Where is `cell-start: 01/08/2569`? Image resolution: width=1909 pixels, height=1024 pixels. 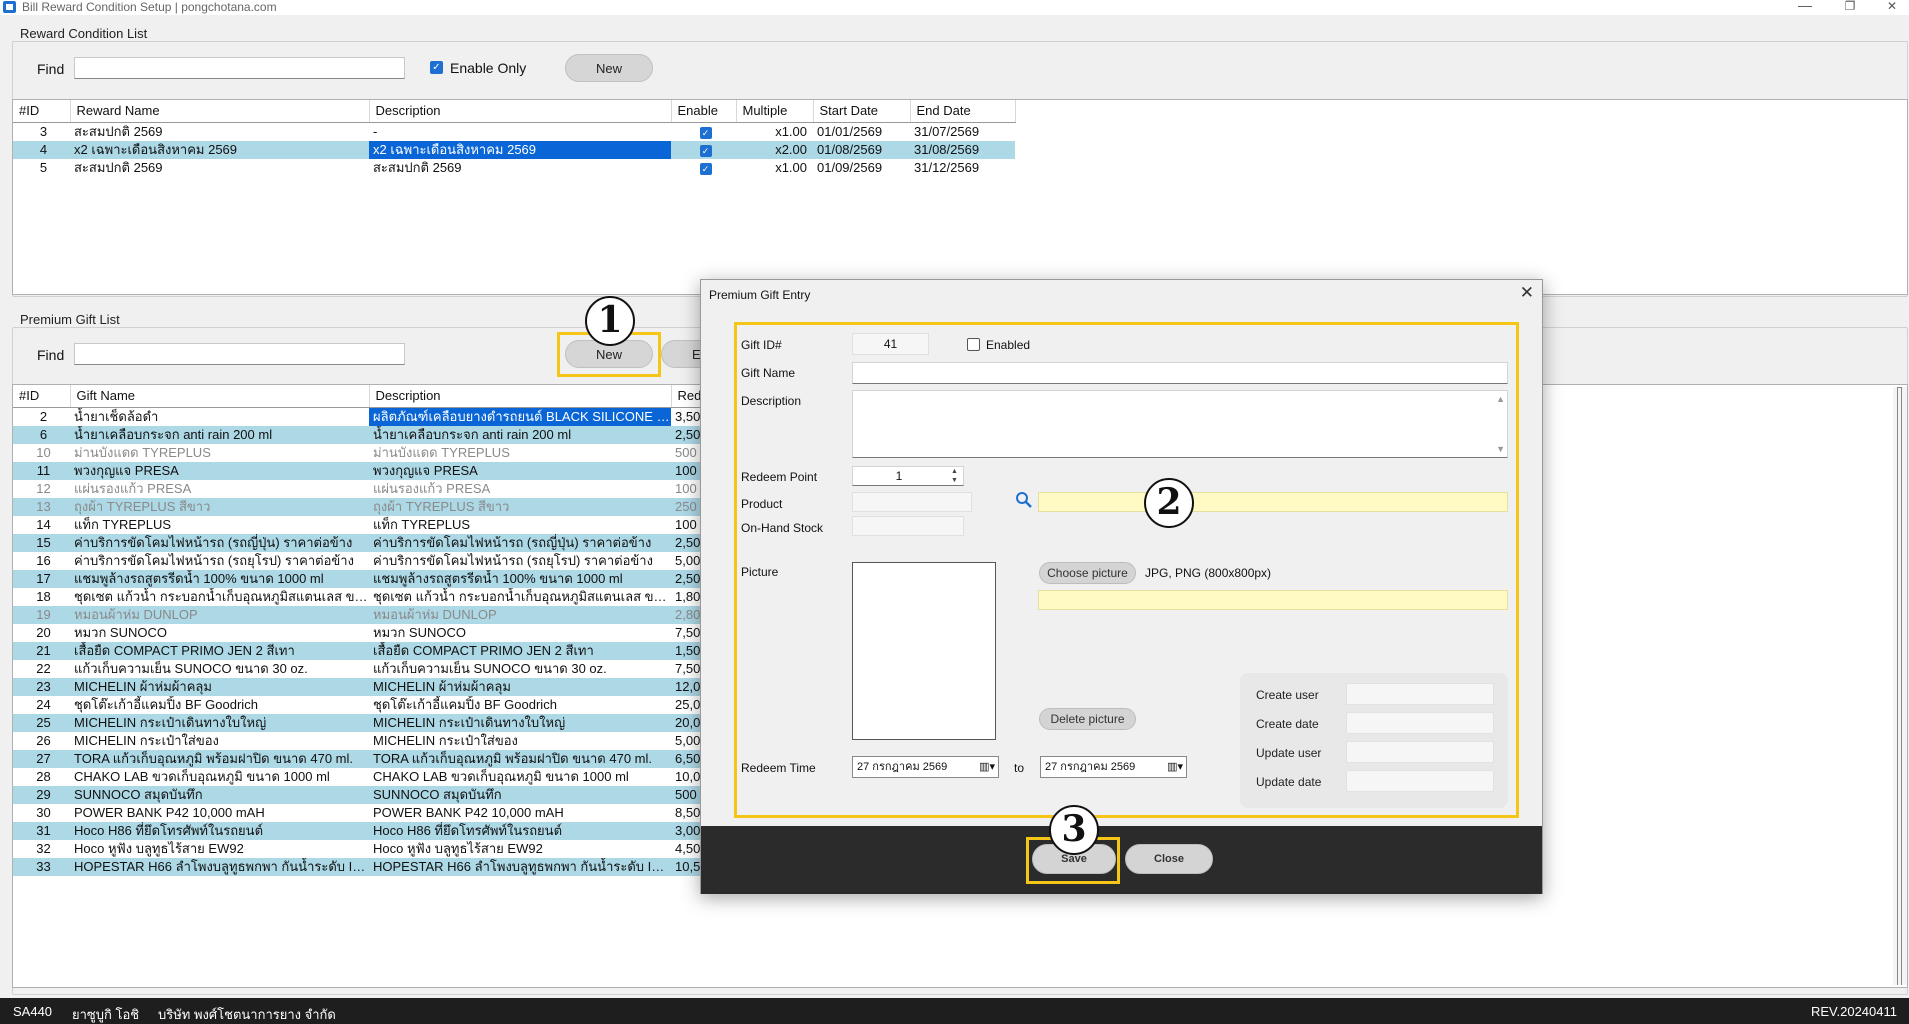 cell-start: 01/08/2569 is located at coordinates (861, 149).